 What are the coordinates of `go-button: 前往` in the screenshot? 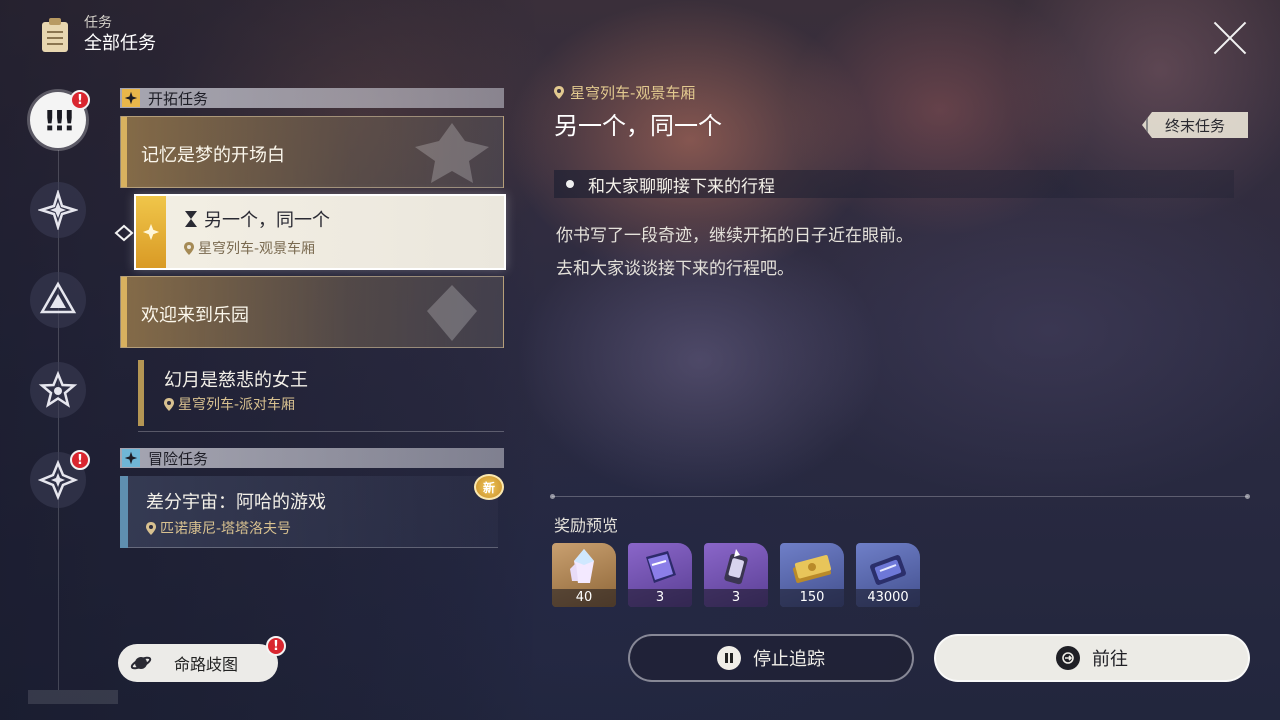 It's located at (1092, 658).